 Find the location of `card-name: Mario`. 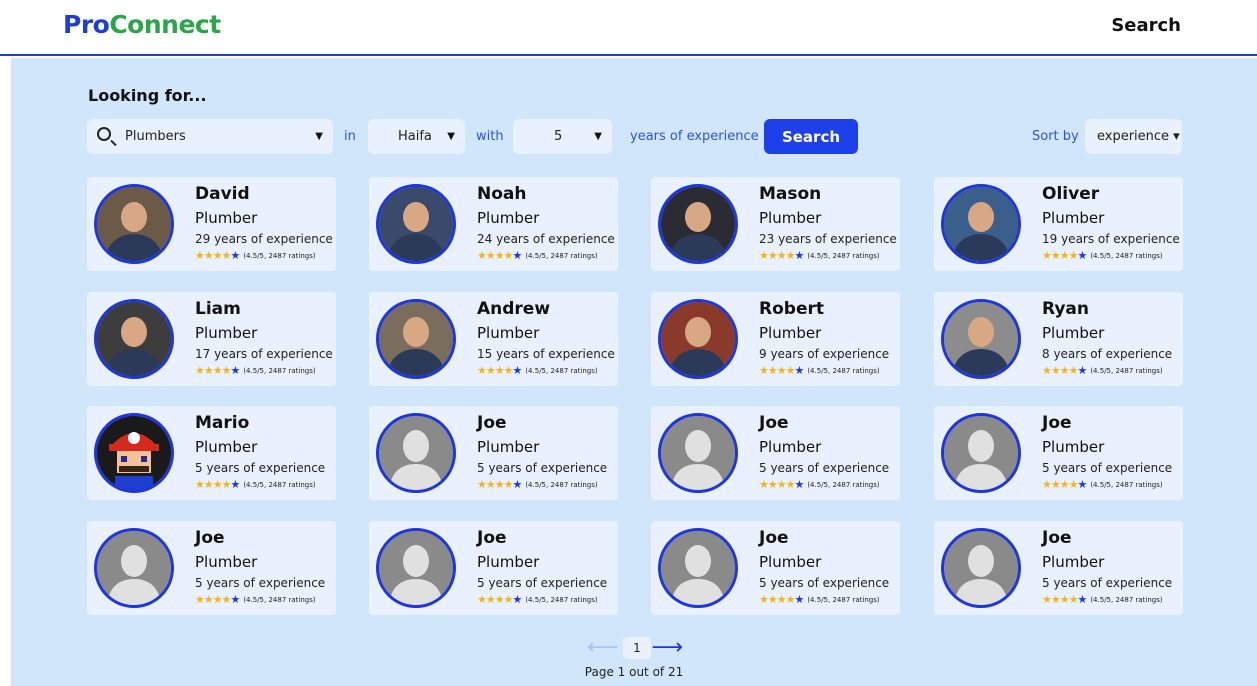

card-name: Mario is located at coordinates (222, 423).